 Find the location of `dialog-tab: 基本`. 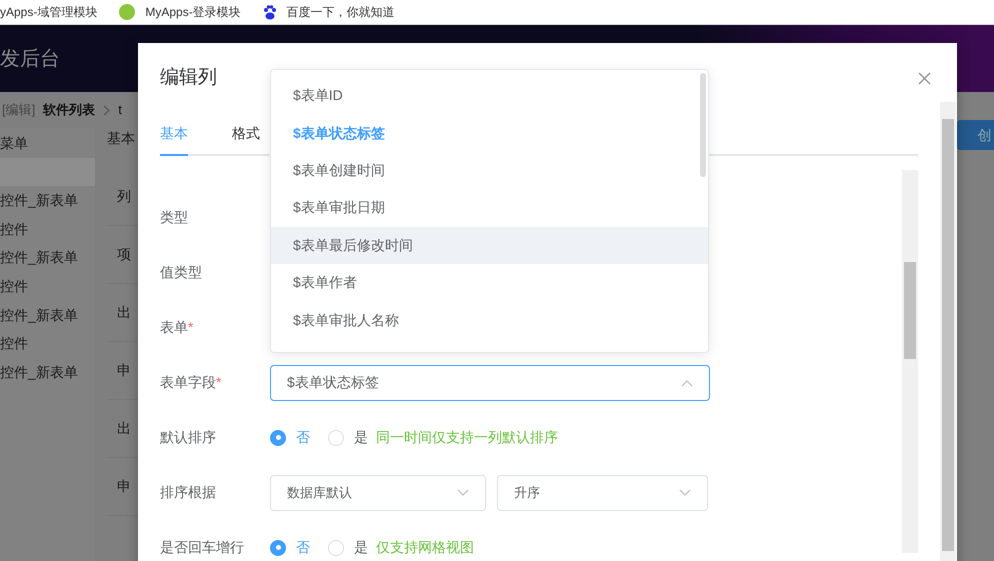

dialog-tab: 基本 is located at coordinates (174, 134).